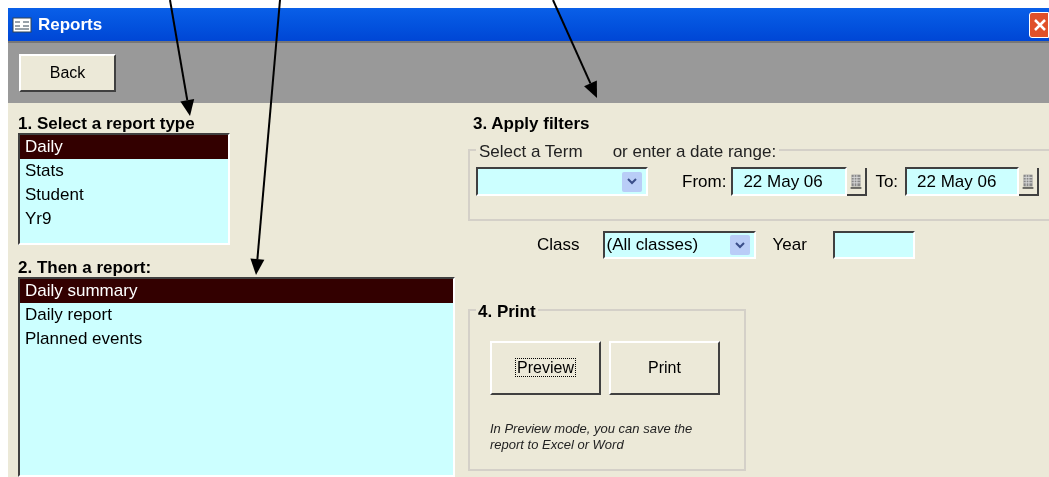 Image resolution: width=1049 pixels, height=477 pixels. What do you see at coordinates (67, 73) in the screenshot?
I see `back-button: Back` at bounding box center [67, 73].